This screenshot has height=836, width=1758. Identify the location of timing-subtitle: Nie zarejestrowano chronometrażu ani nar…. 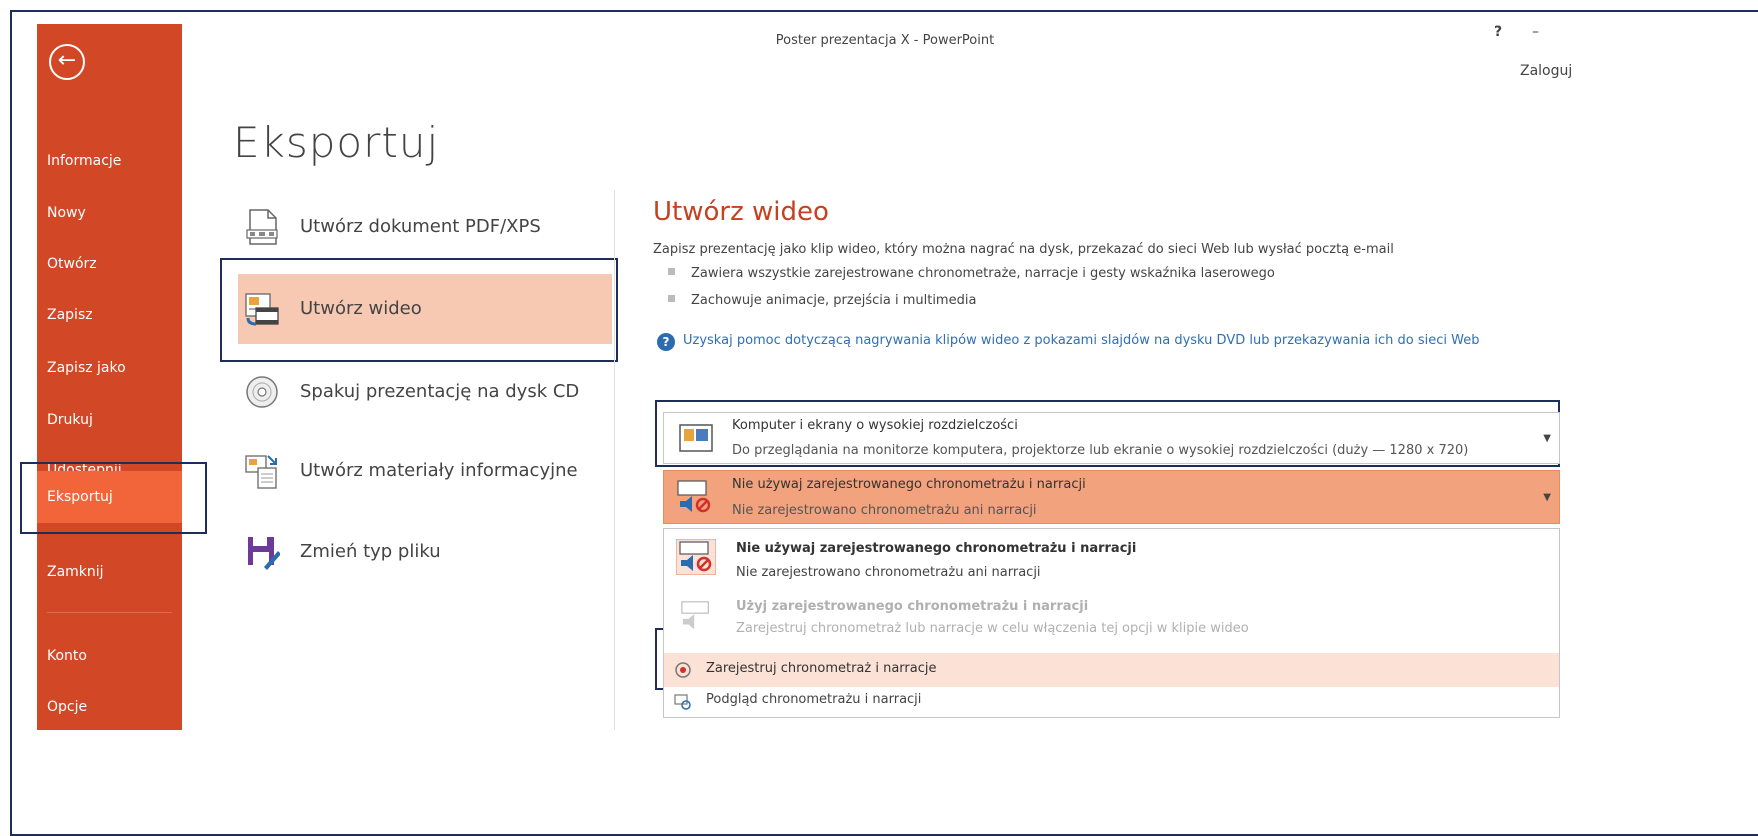
(884, 510).